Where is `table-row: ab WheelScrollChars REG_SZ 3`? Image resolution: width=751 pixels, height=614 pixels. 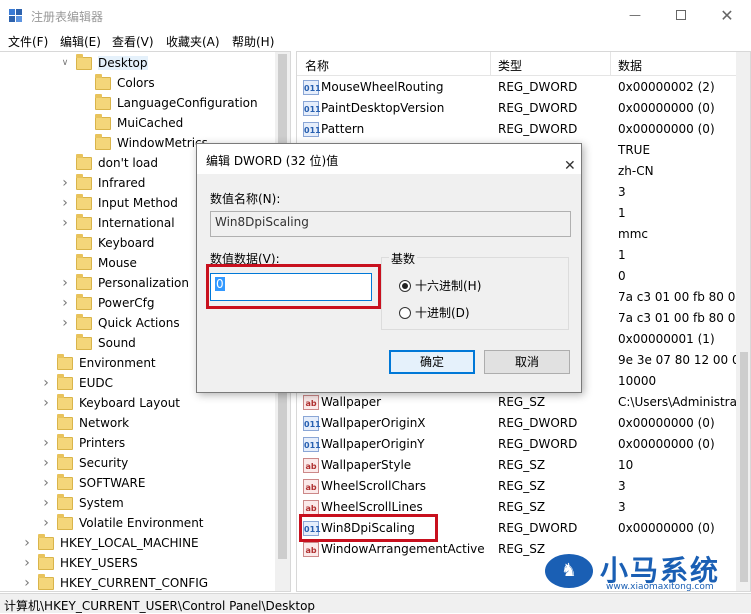
table-row: ab WheelScrollChars REG_SZ 3 is located at coordinates (523, 486).